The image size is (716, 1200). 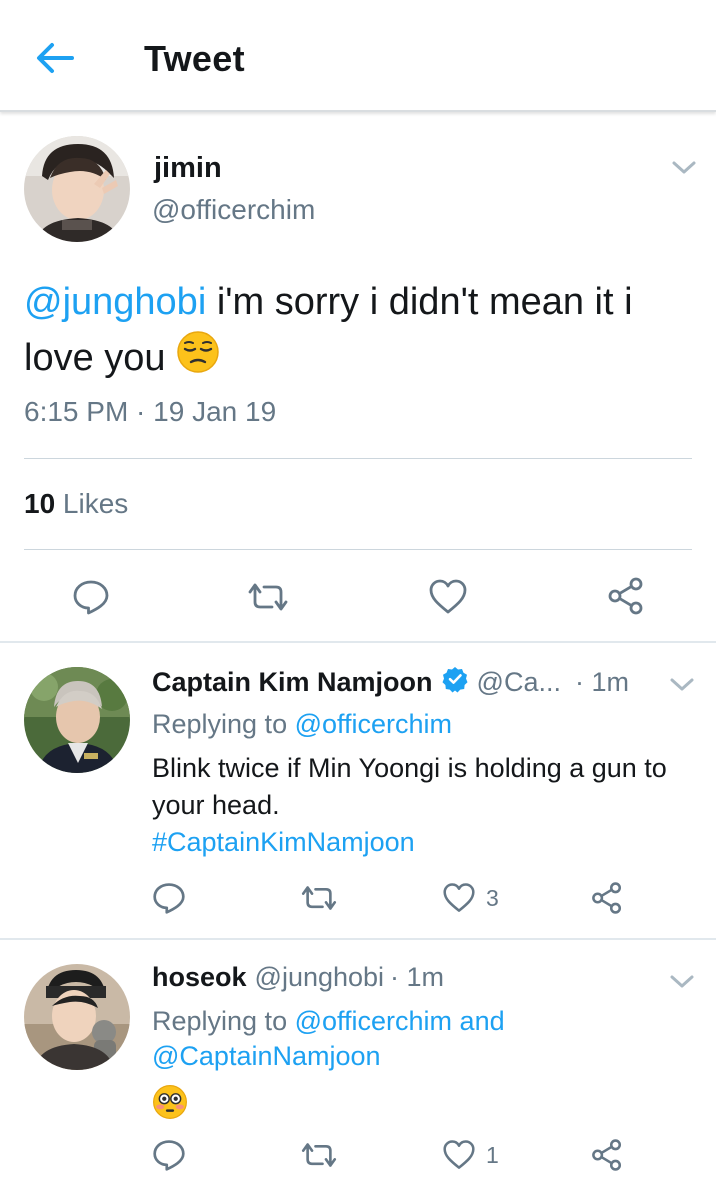 I want to click on tweet-timestamp: 6:15 PM · 19 Jan 19, so click(x=150, y=411).